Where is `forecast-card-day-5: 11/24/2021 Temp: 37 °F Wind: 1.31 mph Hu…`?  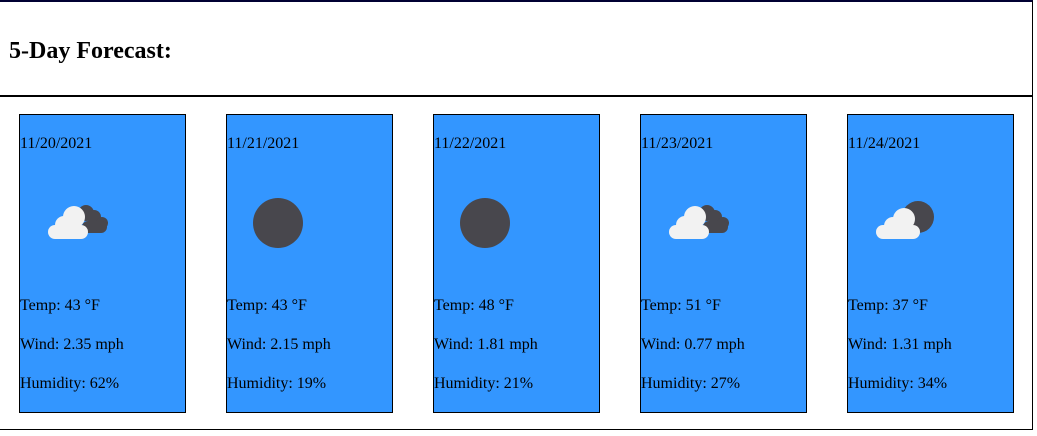 forecast-card-day-5: 11/24/2021 Temp: 37 °F Wind: 1.31 mph Hu… is located at coordinates (930, 263).